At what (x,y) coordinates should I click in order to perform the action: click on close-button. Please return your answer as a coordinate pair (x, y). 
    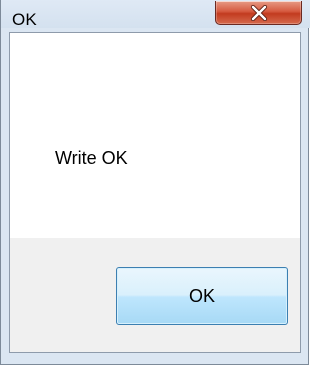
    Looking at the image, I should click on (258, 13).